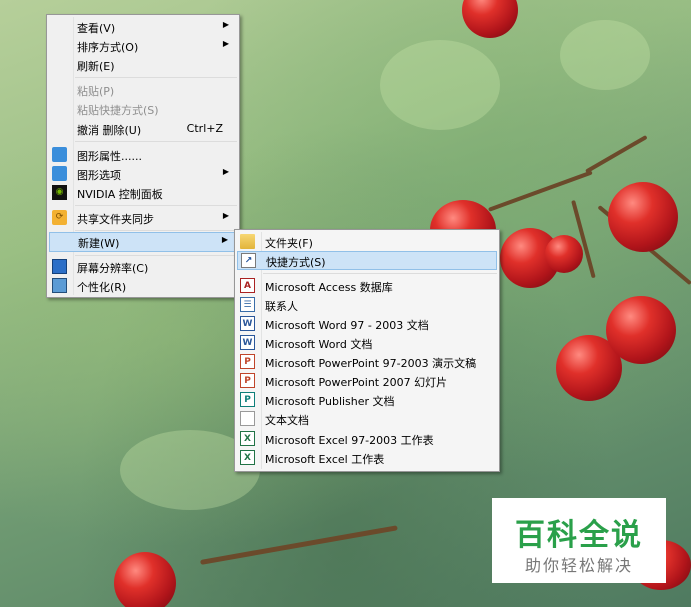  What do you see at coordinates (59, 173) in the screenshot?
I see `graphics-options-icon` at bounding box center [59, 173].